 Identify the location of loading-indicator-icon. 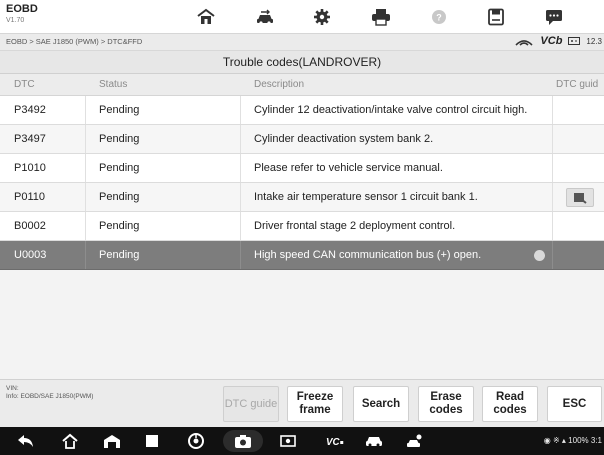
(539, 255).